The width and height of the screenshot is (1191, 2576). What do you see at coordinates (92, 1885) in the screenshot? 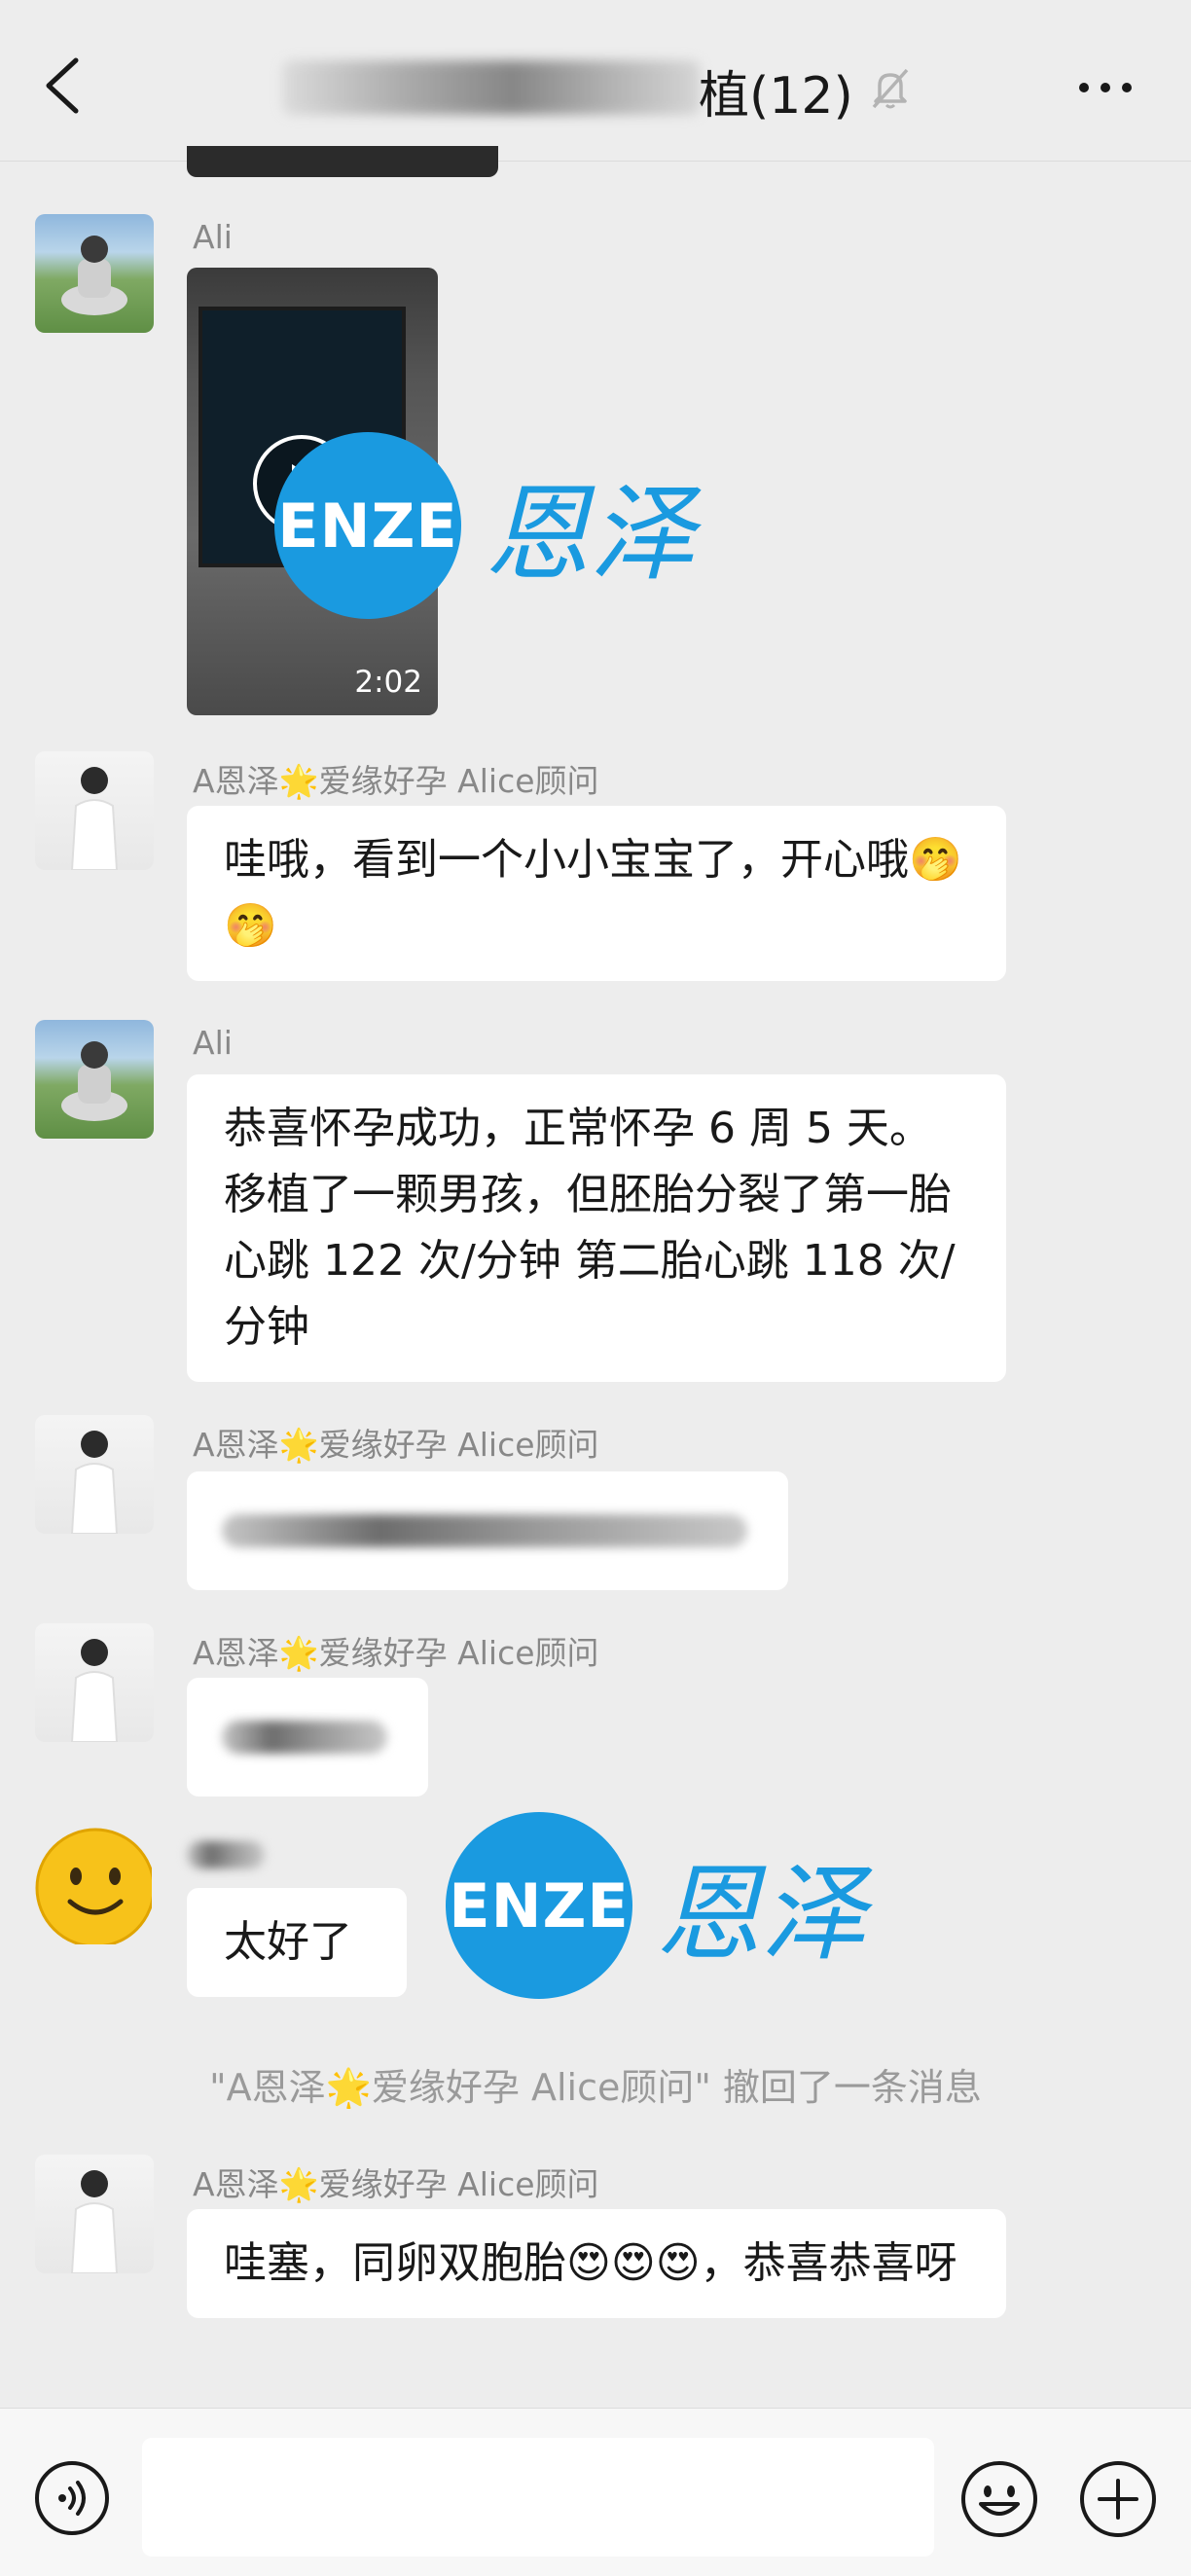
I see `avatar-smiley` at bounding box center [92, 1885].